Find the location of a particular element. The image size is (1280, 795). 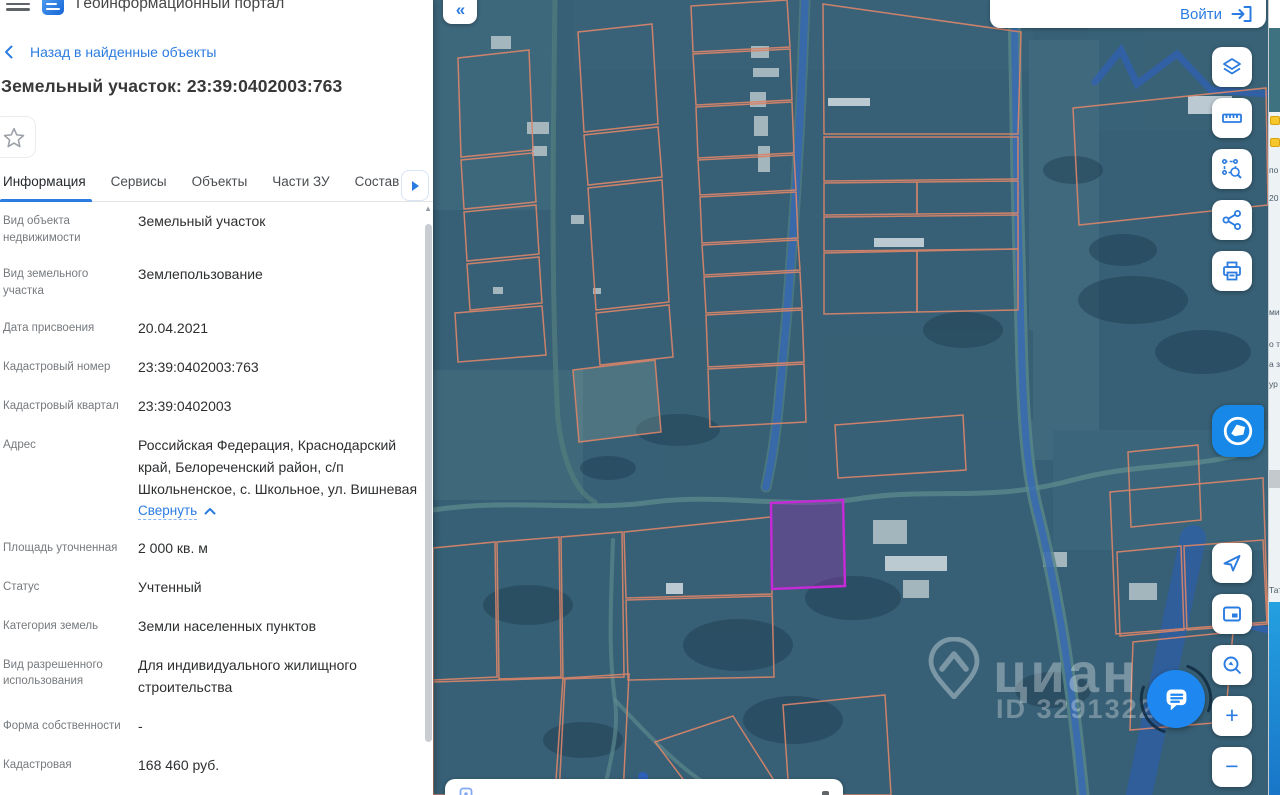

navigate-arrow-icon is located at coordinates (1232, 563).